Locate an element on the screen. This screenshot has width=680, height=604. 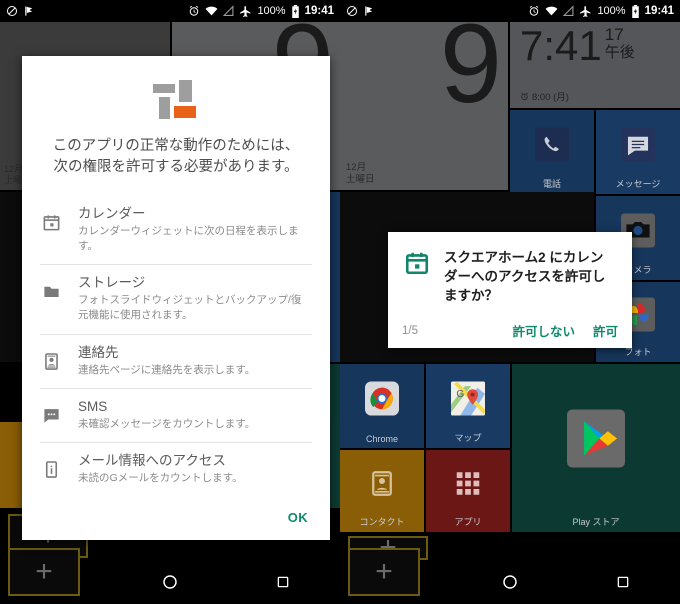
tile-contacts: コンタクト is located at coordinates (382, 491).